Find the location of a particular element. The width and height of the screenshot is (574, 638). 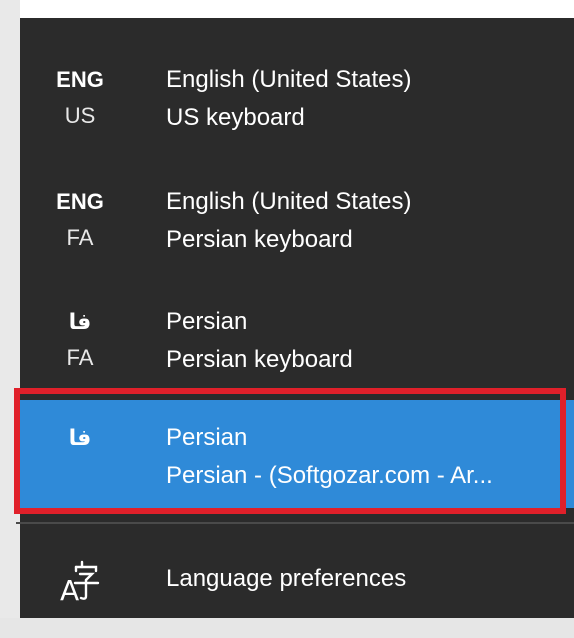

svg-text: A is located at coordinates (69, 590).